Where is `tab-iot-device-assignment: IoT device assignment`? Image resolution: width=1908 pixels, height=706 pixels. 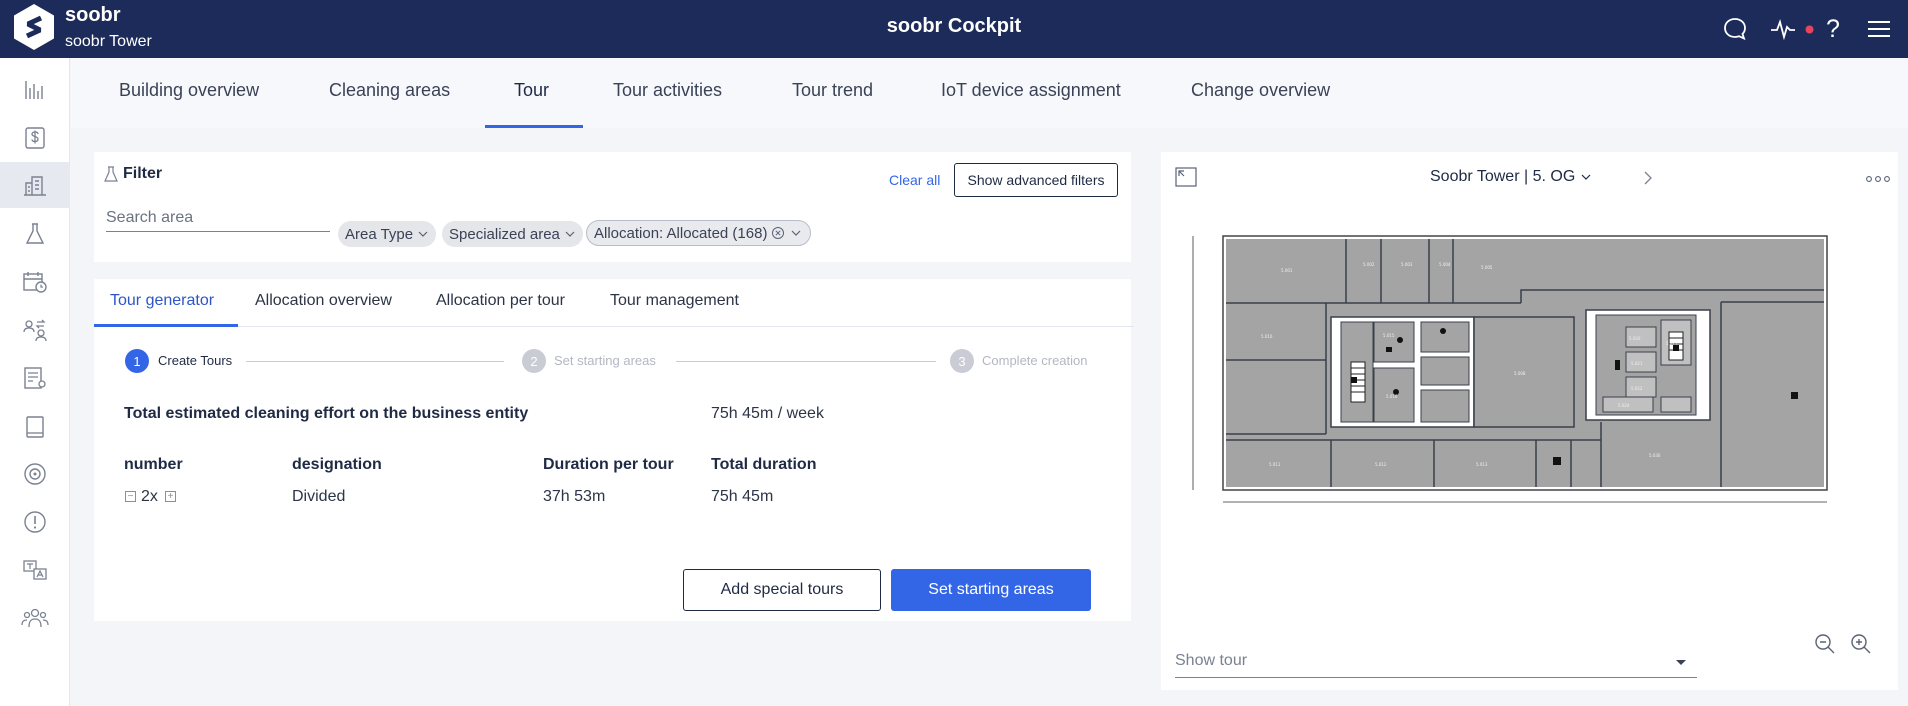
tab-iot-device-assignment: IoT device assignment is located at coordinates (1031, 90).